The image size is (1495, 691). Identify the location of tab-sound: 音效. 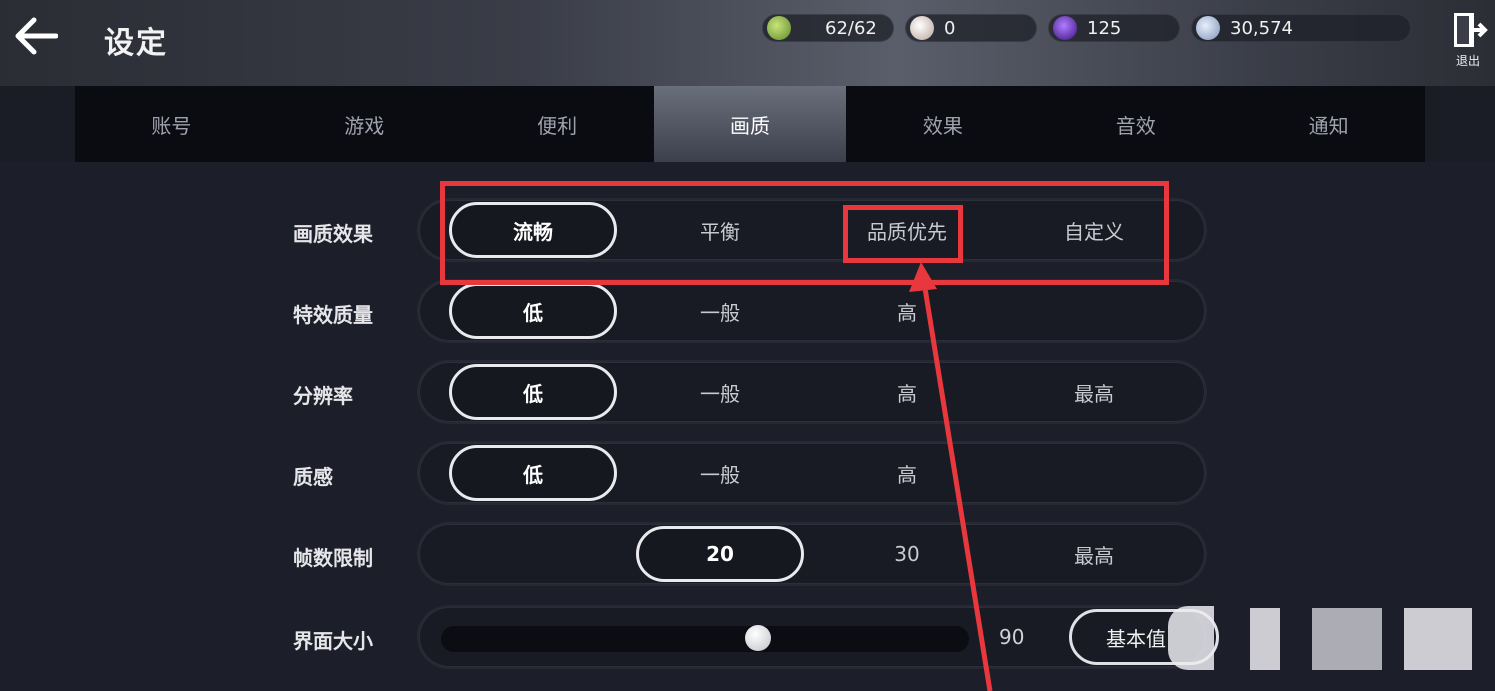
(1135, 124).